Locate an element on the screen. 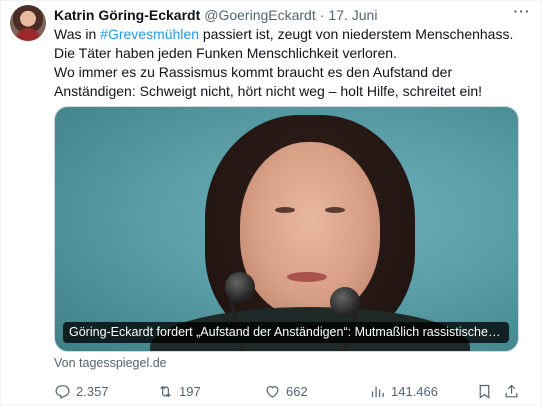 The height and width of the screenshot is (406, 542). author-name: Katrin Göring-Eckardt is located at coordinates (127, 15).